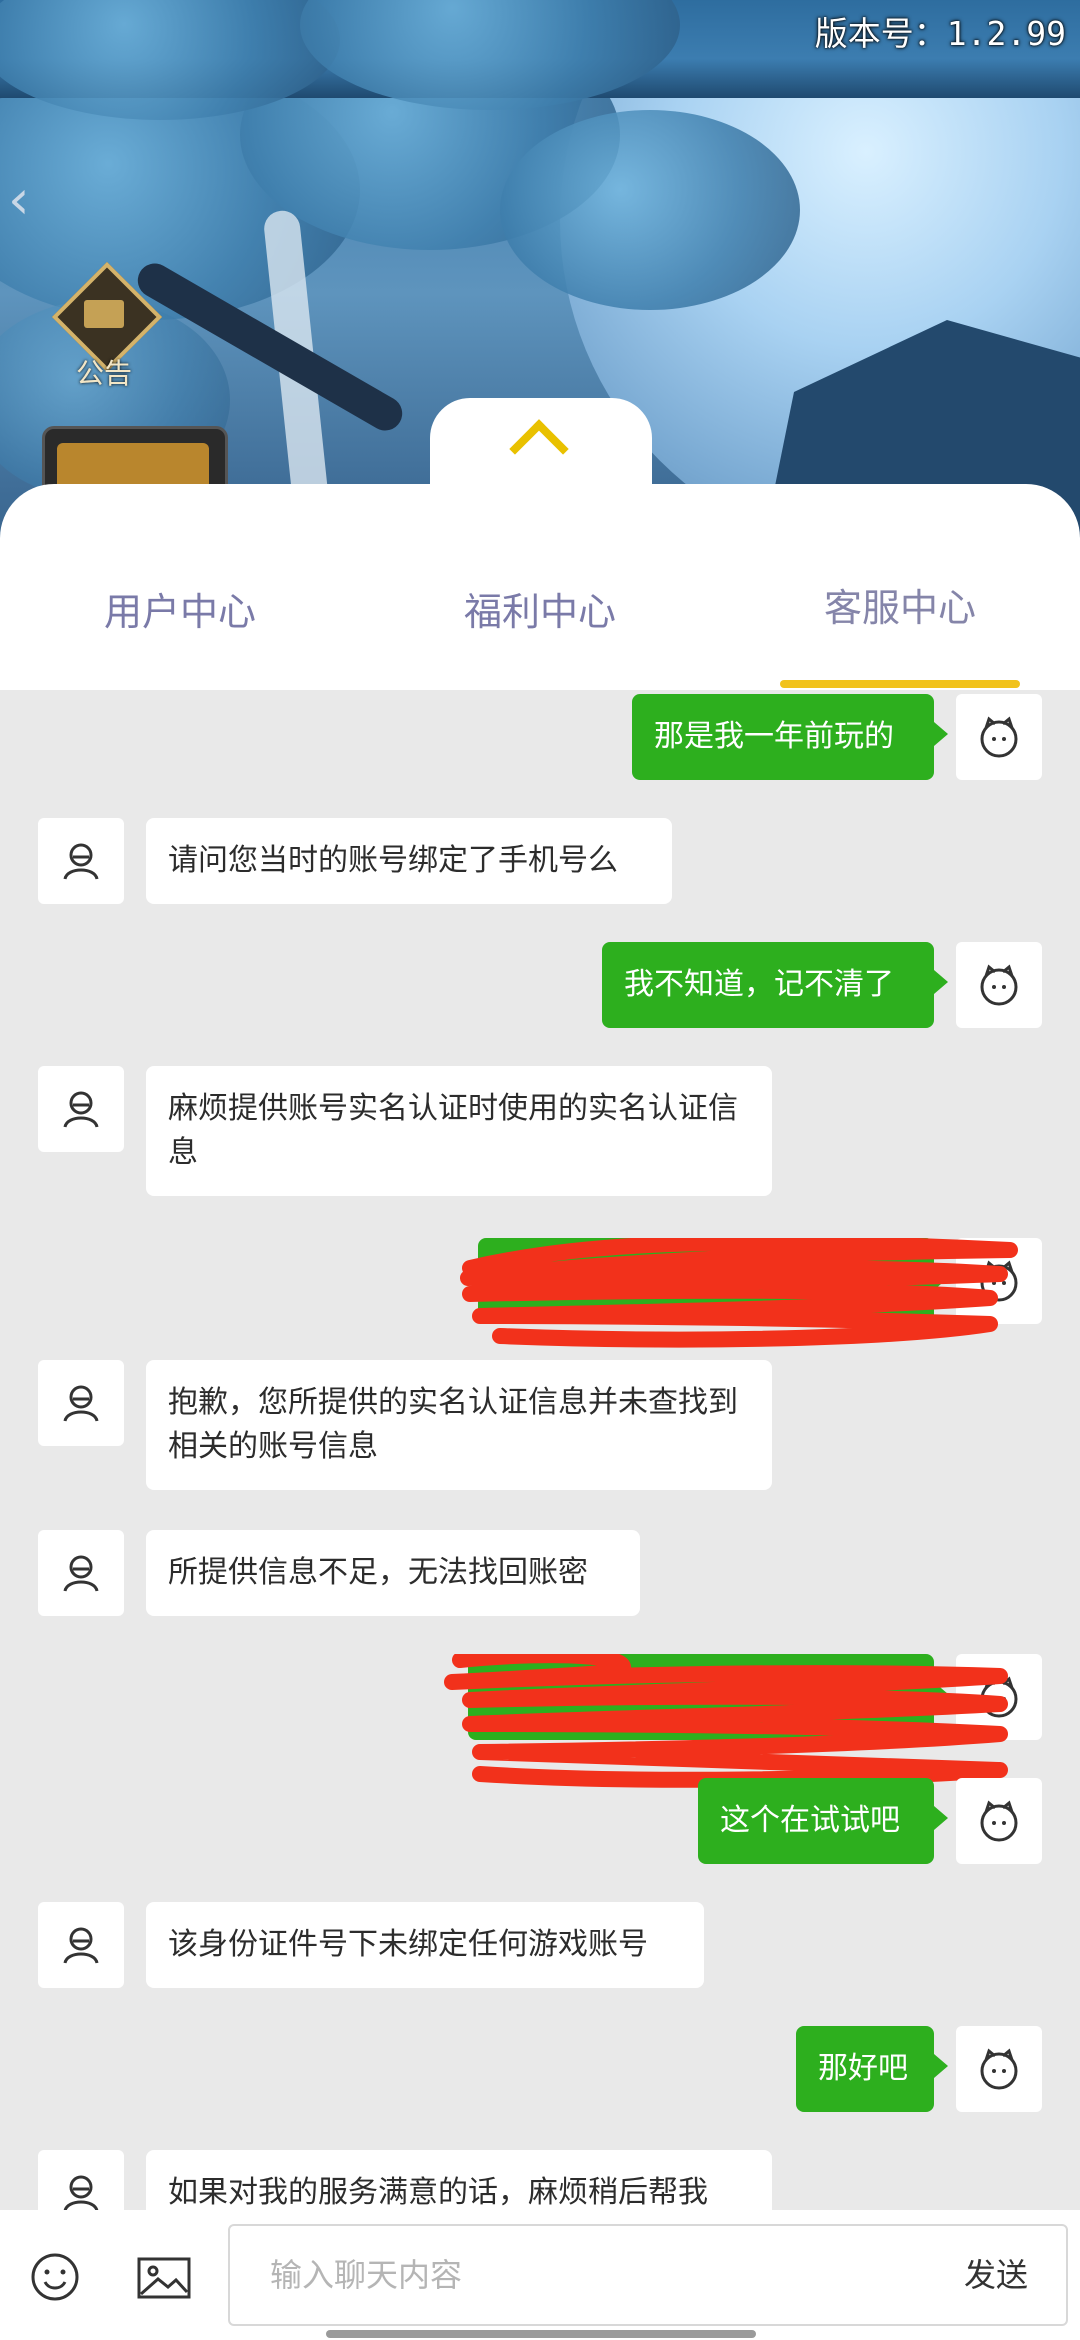  What do you see at coordinates (104, 314) in the screenshot?
I see `scroll-icon` at bounding box center [104, 314].